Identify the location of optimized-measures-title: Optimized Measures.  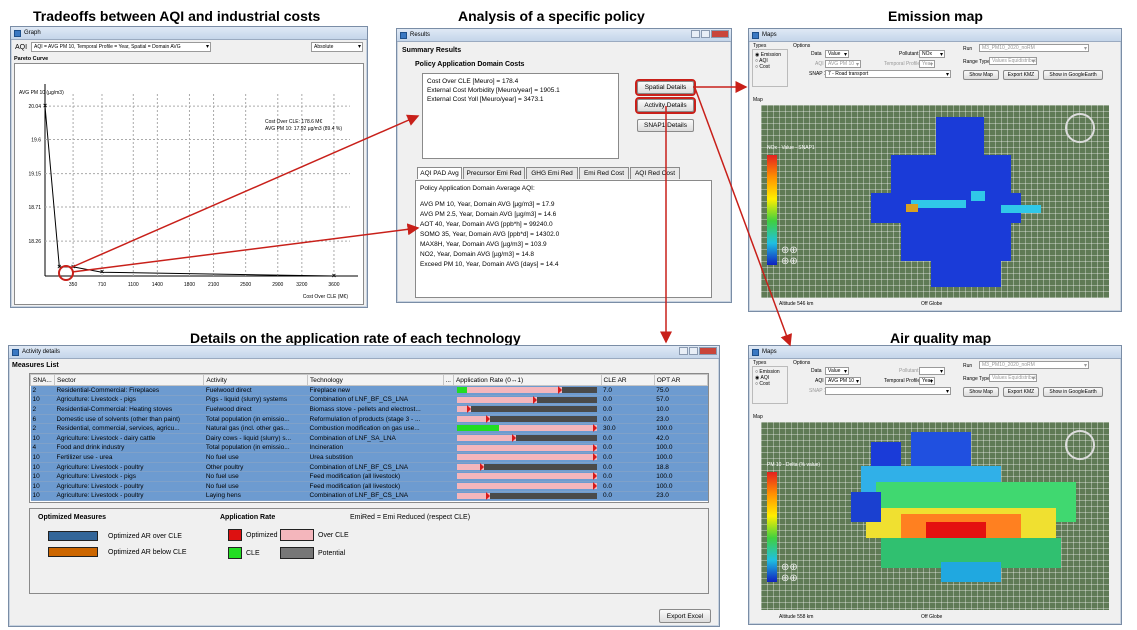
(72, 517).